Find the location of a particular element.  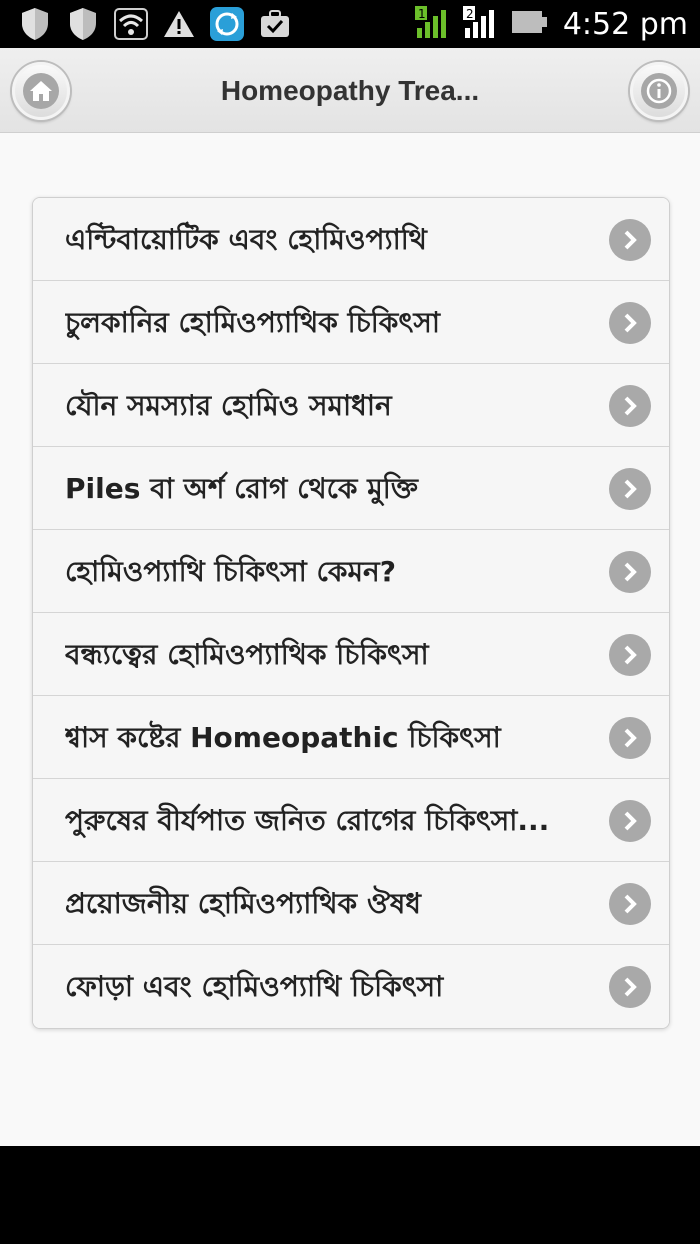

info-button is located at coordinates (659, 91).